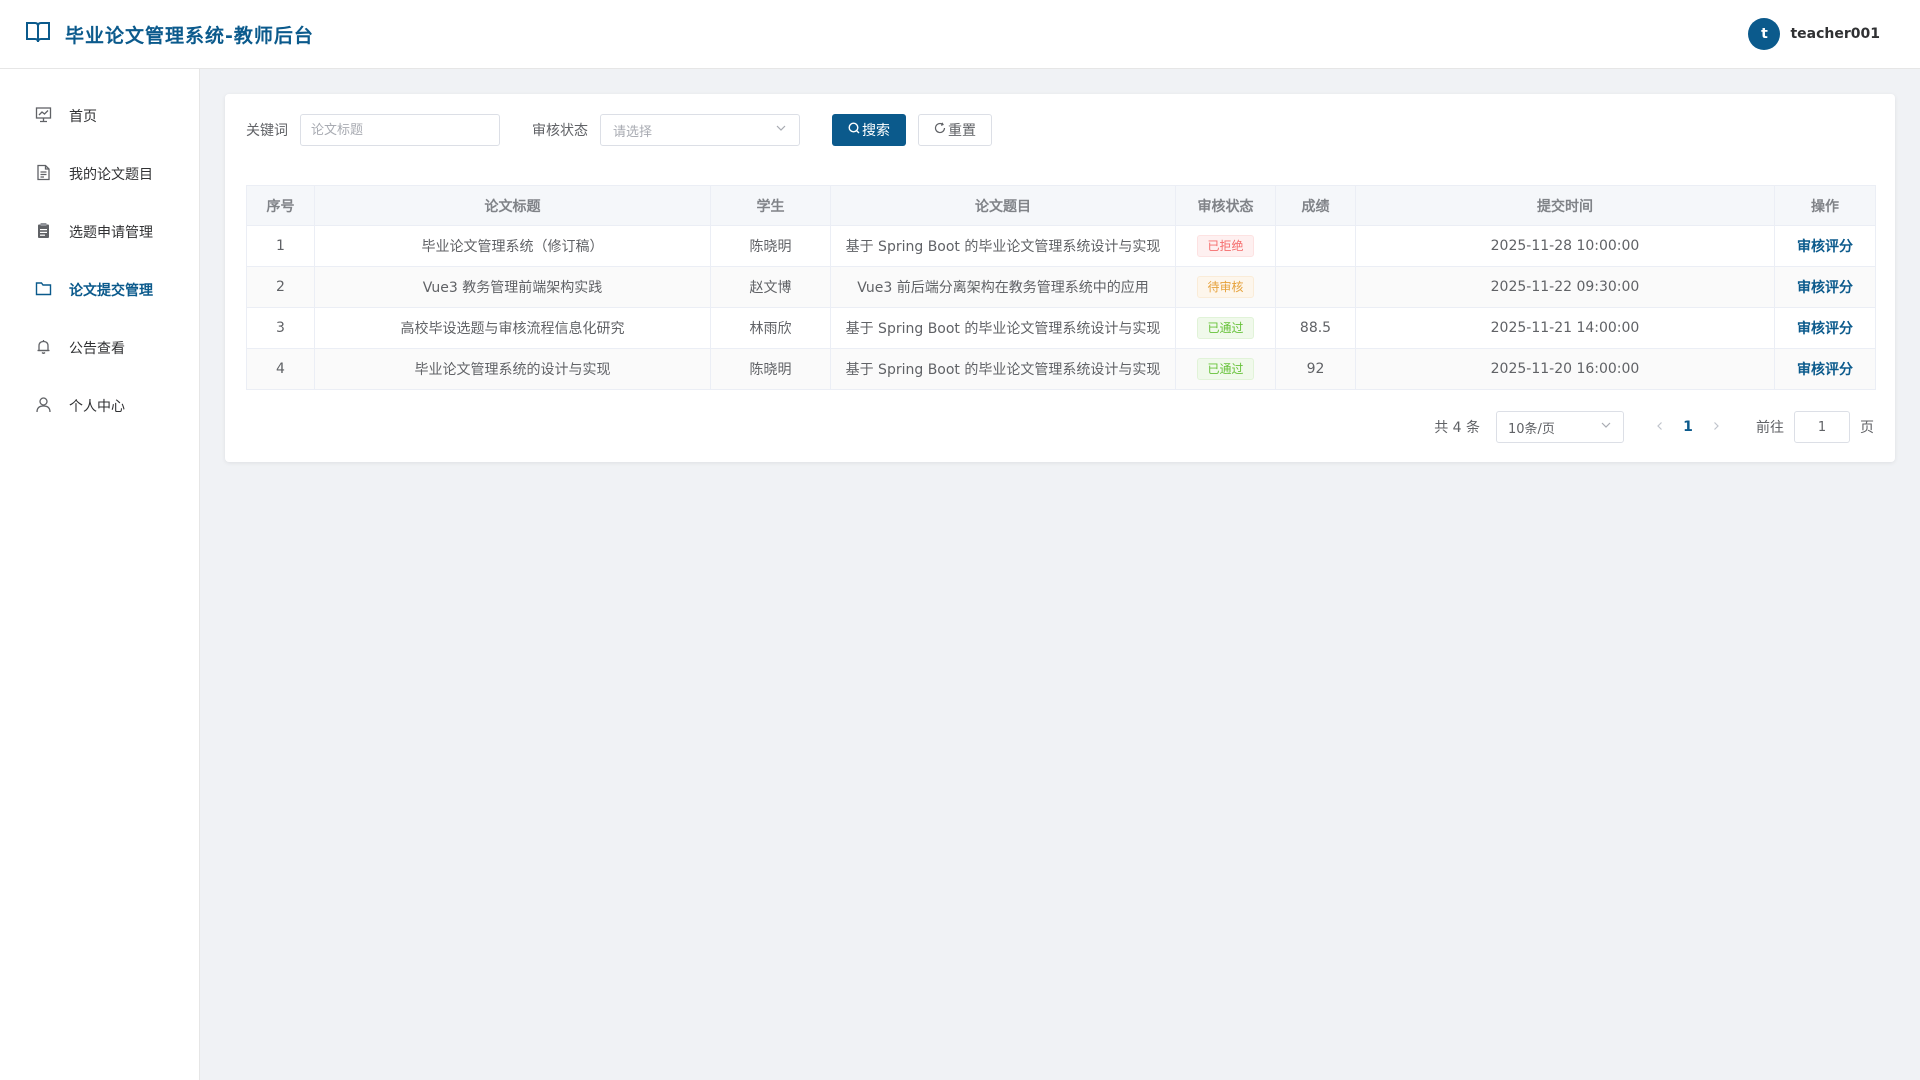 Image resolution: width=1920 pixels, height=1080 pixels. I want to click on cell-topic: Vue3 前后端分离架构在教务管理系统中的应用, so click(1003, 287).